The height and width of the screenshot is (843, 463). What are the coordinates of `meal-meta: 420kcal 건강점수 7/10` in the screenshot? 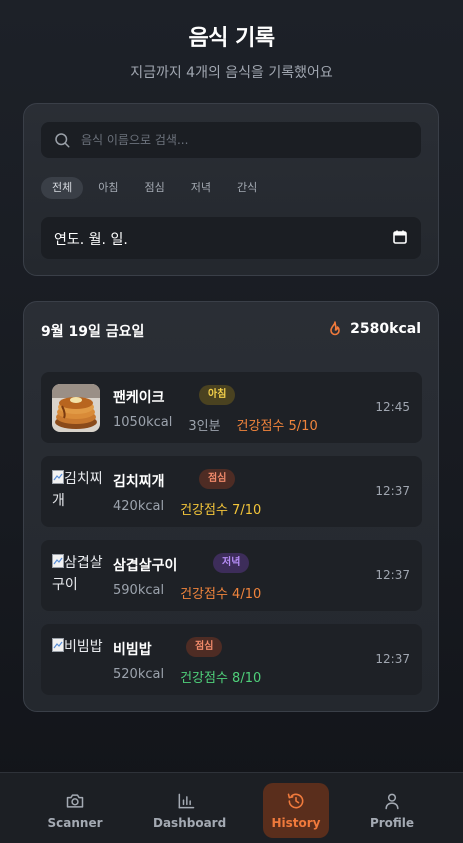 It's located at (187, 508).